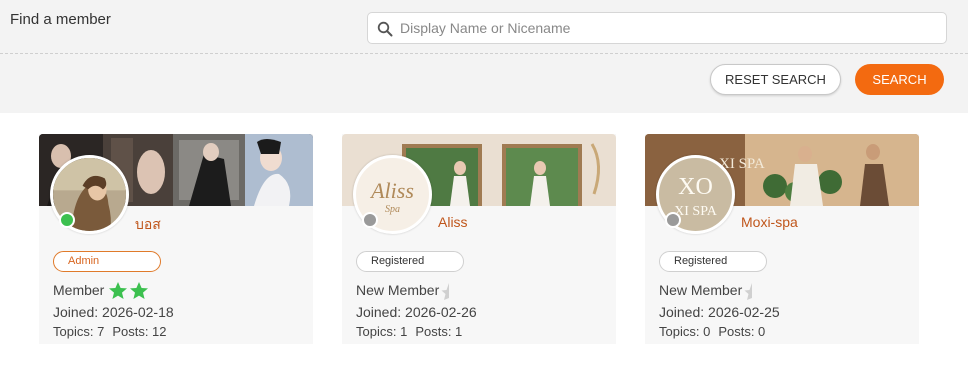  I want to click on posts-count: Posts: 1, so click(439, 331).